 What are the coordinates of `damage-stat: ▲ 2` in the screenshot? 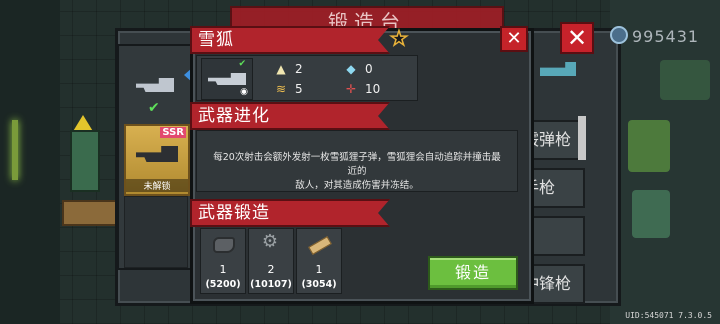 It's located at (289, 69).